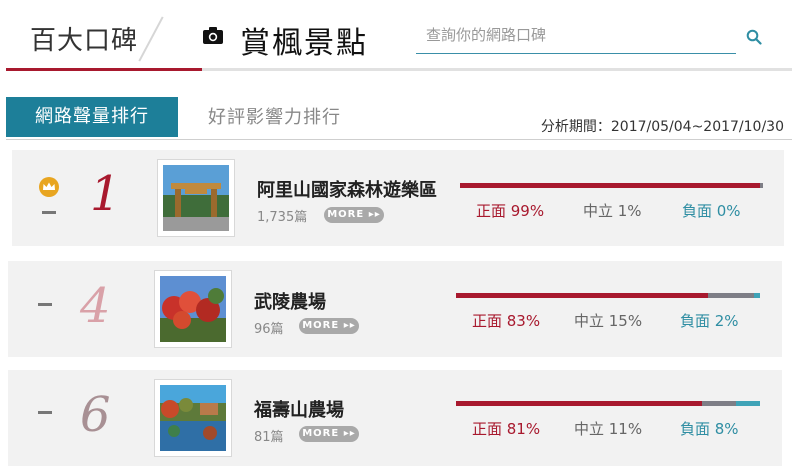 The height and width of the screenshot is (472, 792). I want to click on positive-stat: 正面 81%, so click(506, 429).